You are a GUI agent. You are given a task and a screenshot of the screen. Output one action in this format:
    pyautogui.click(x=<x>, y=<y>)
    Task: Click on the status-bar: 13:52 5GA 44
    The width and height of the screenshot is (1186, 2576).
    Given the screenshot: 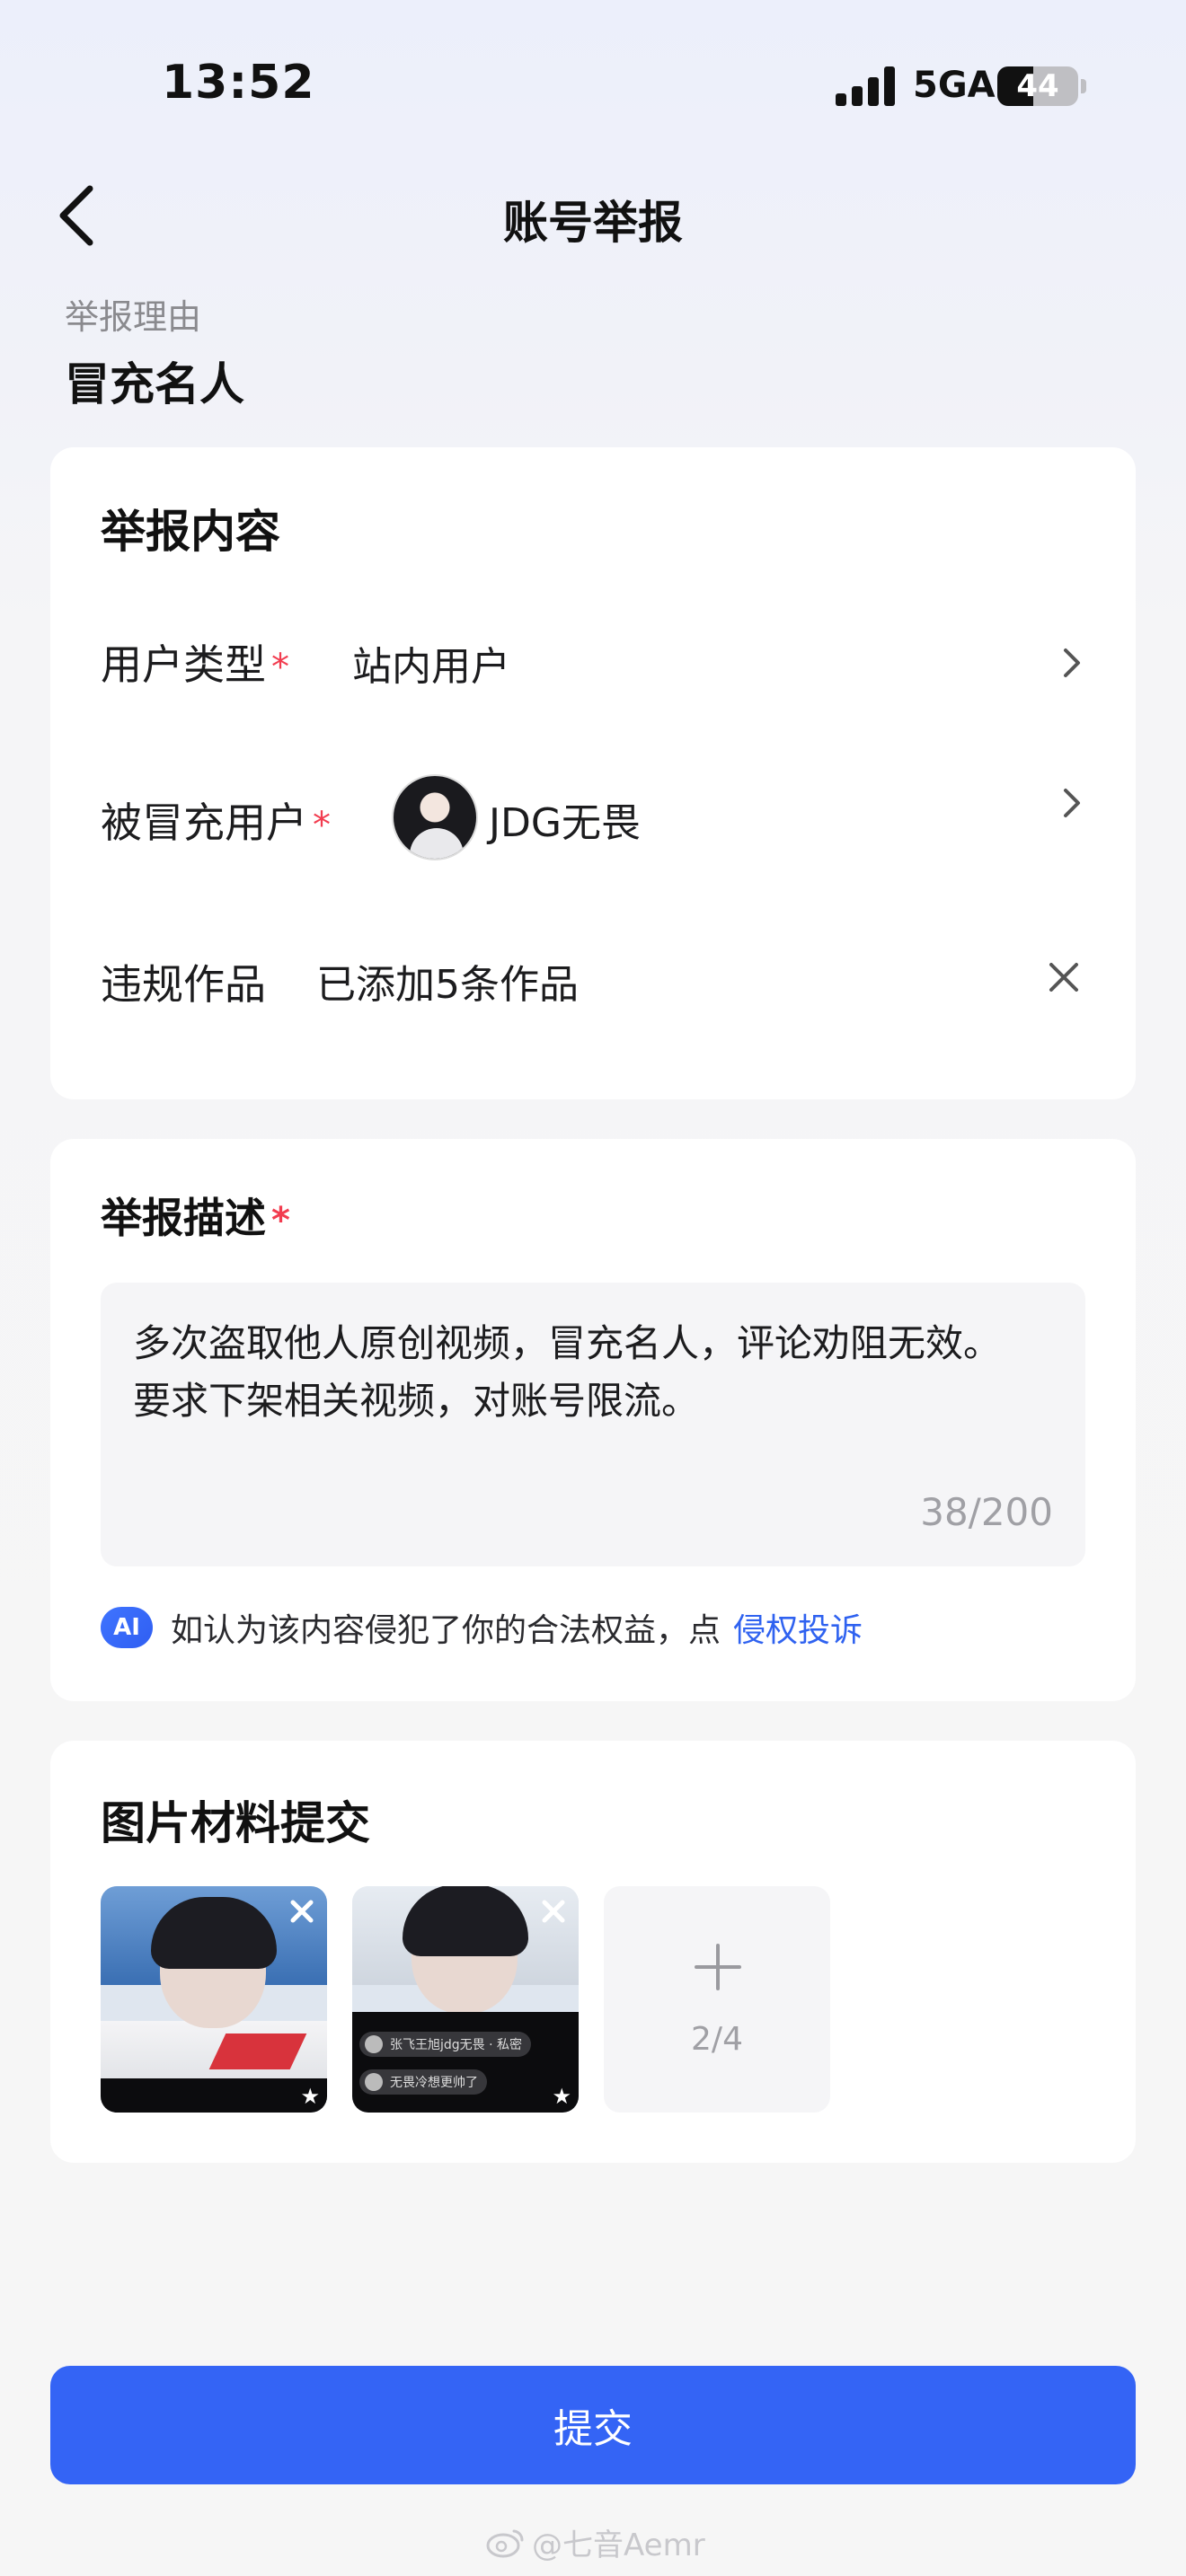 What is the action you would take?
    pyautogui.click(x=593, y=67)
    